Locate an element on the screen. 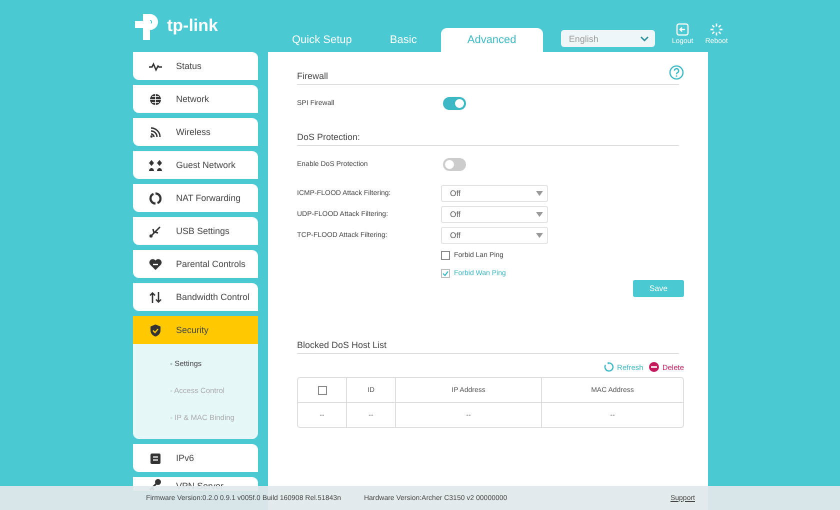 The width and height of the screenshot is (840, 510). refresh-icon is located at coordinates (609, 367).